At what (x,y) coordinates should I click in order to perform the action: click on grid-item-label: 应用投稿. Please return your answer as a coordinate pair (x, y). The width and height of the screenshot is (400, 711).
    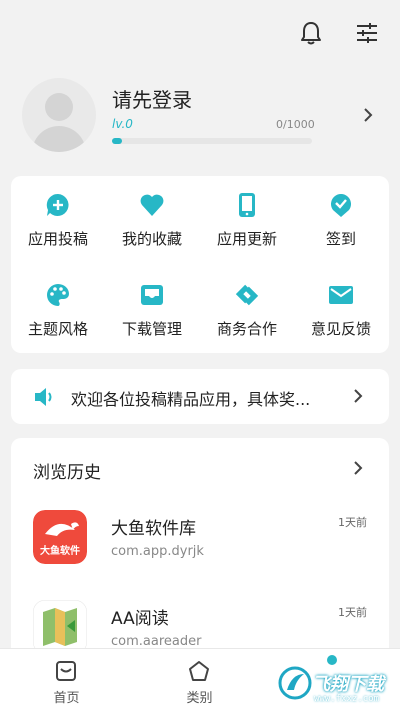
    Looking at the image, I should click on (57, 239).